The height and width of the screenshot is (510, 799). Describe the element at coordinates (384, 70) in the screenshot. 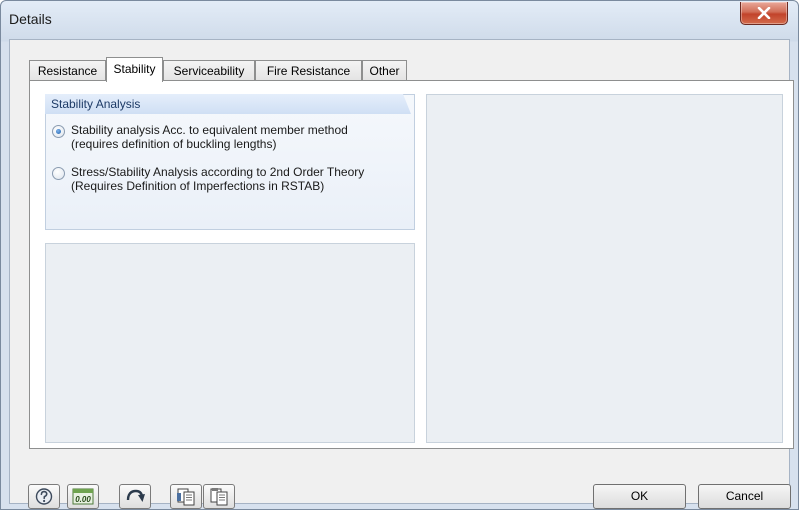

I see `tab-other: Other` at that location.